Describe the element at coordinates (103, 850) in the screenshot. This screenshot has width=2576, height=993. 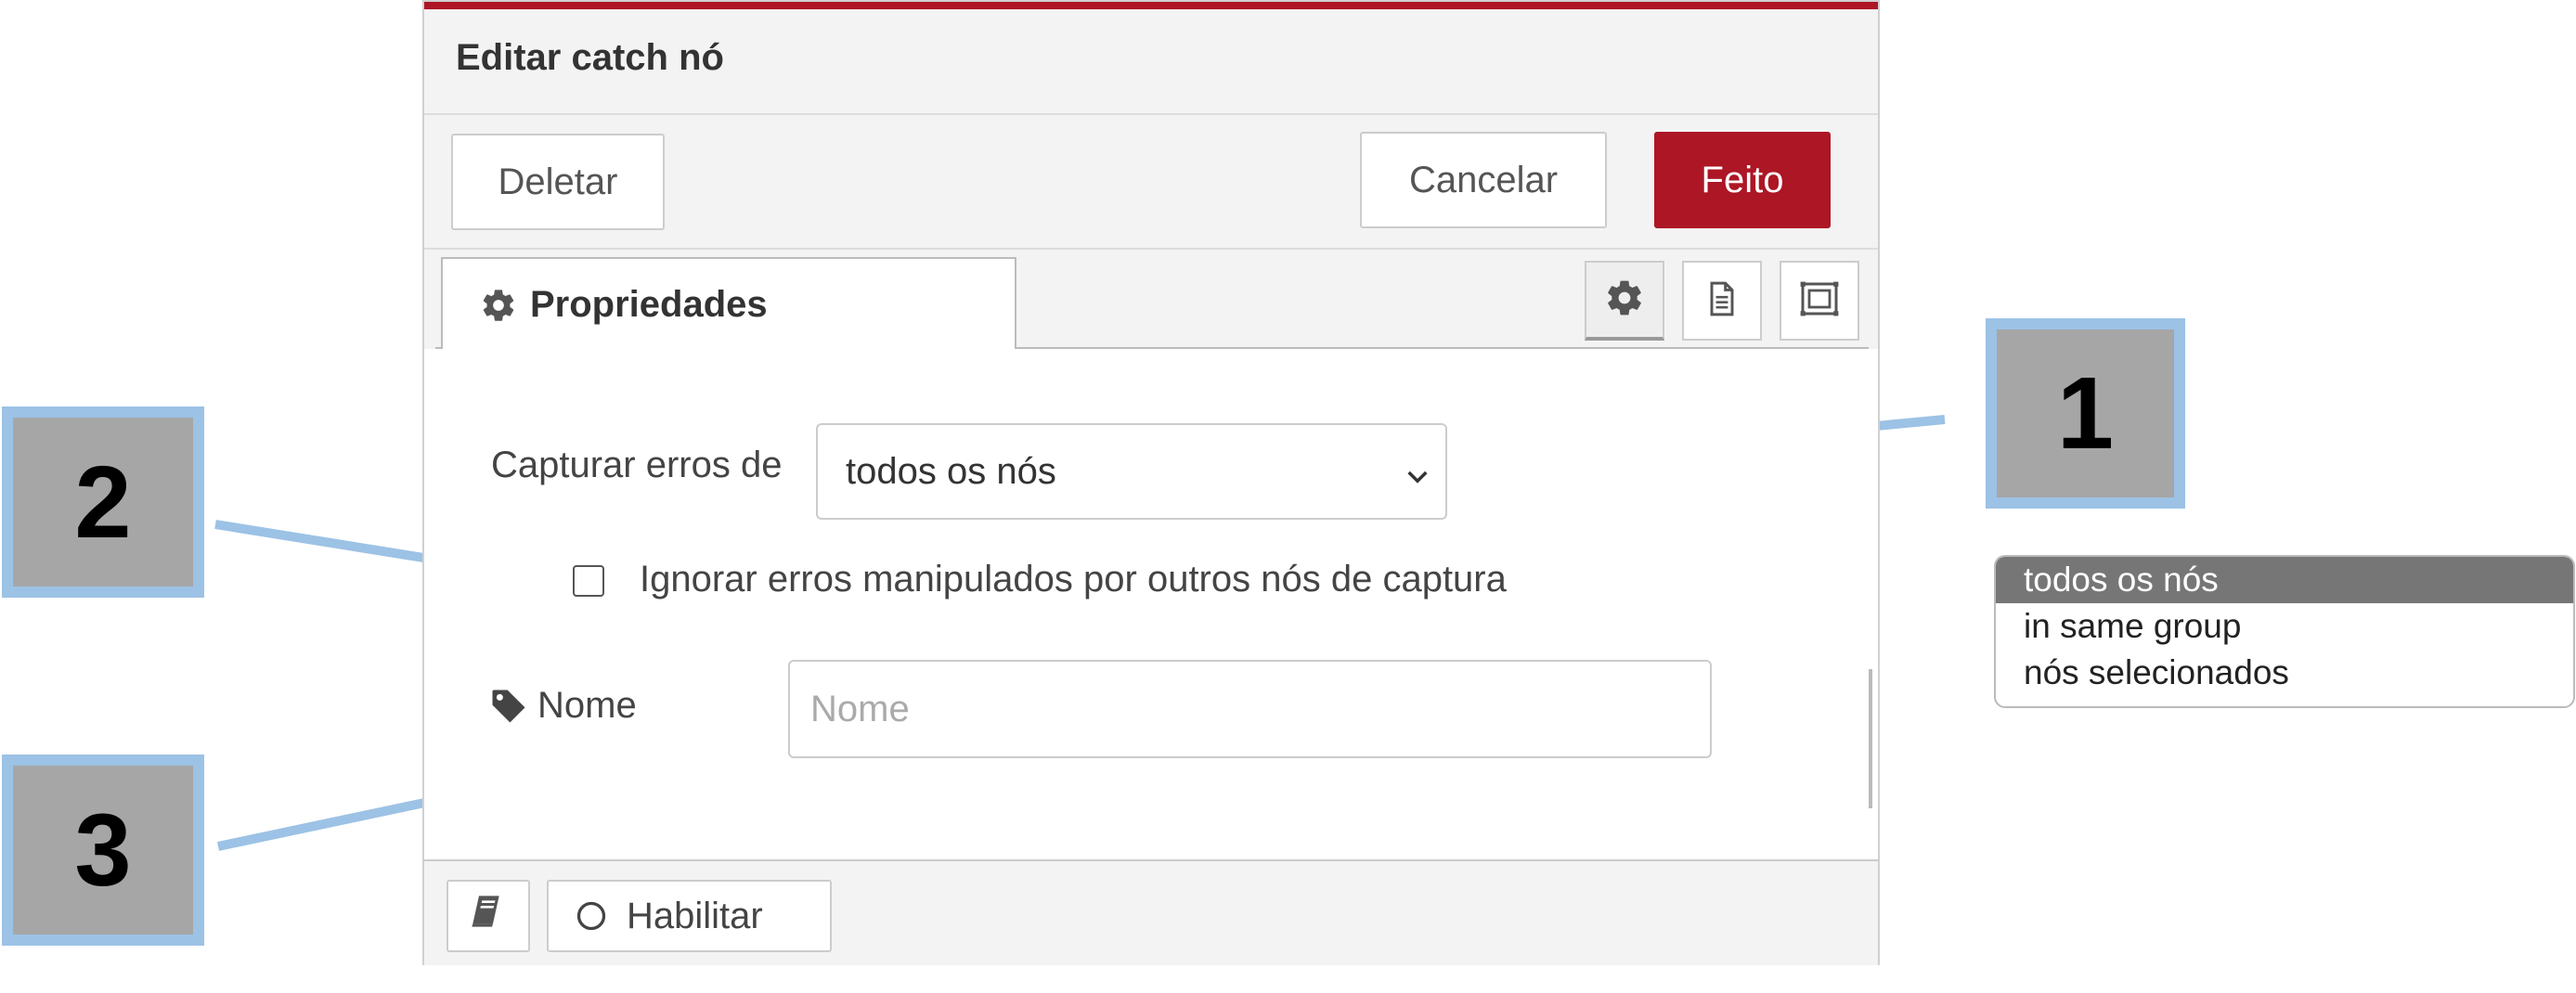
I see `callout-3: 3` at that location.